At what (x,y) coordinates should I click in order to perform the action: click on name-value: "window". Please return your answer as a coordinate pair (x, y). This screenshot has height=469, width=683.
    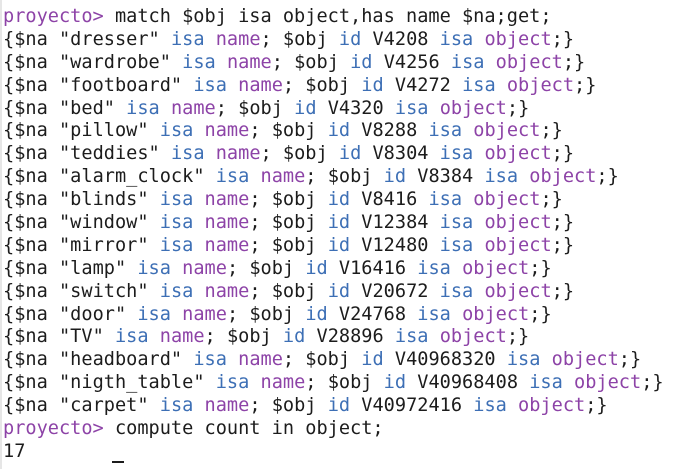
    Looking at the image, I should click on (103, 223).